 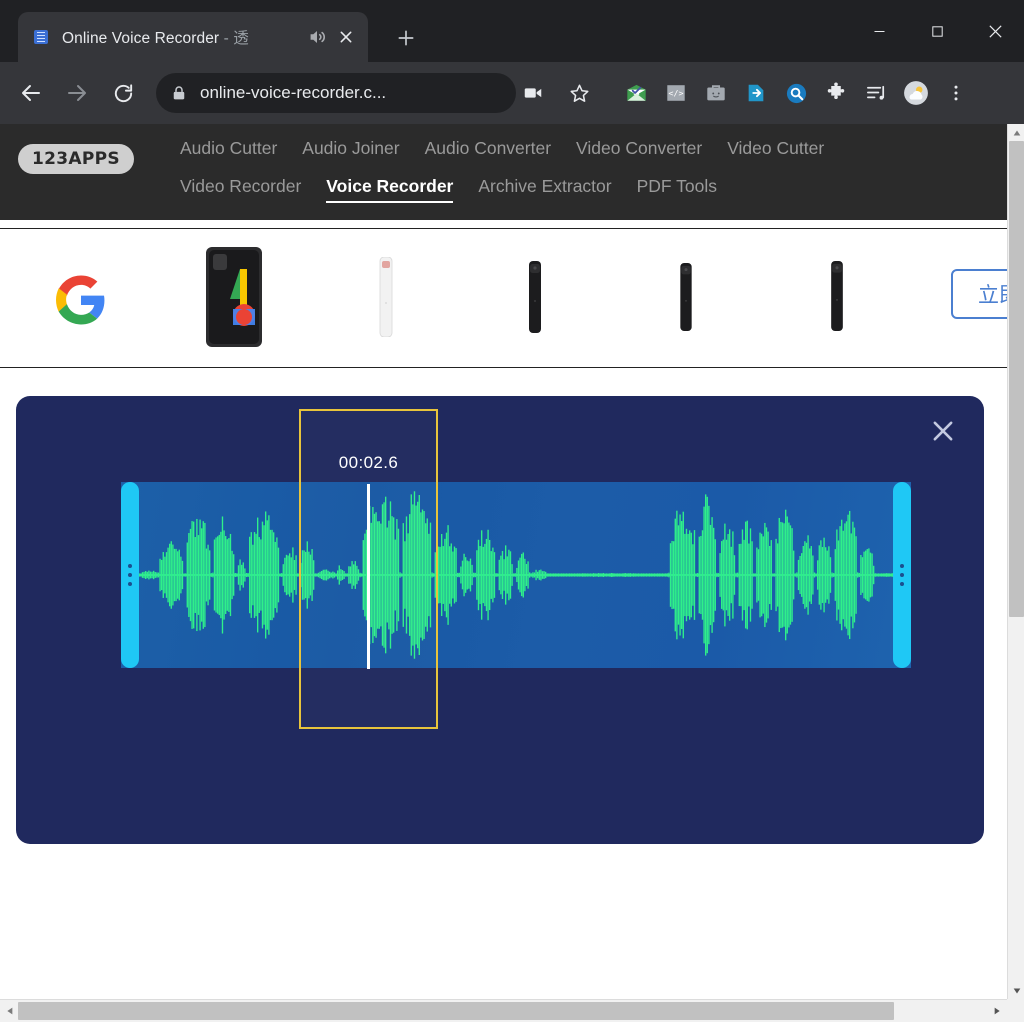 I want to click on waveform-canvas, so click(x=516, y=575).